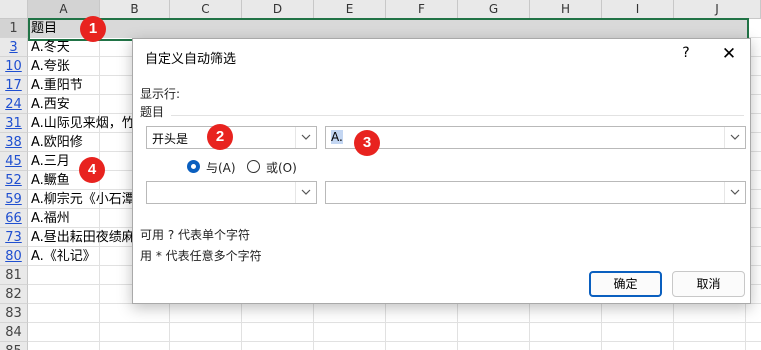  I want to click on cell-a: A.冬天, so click(50, 47).